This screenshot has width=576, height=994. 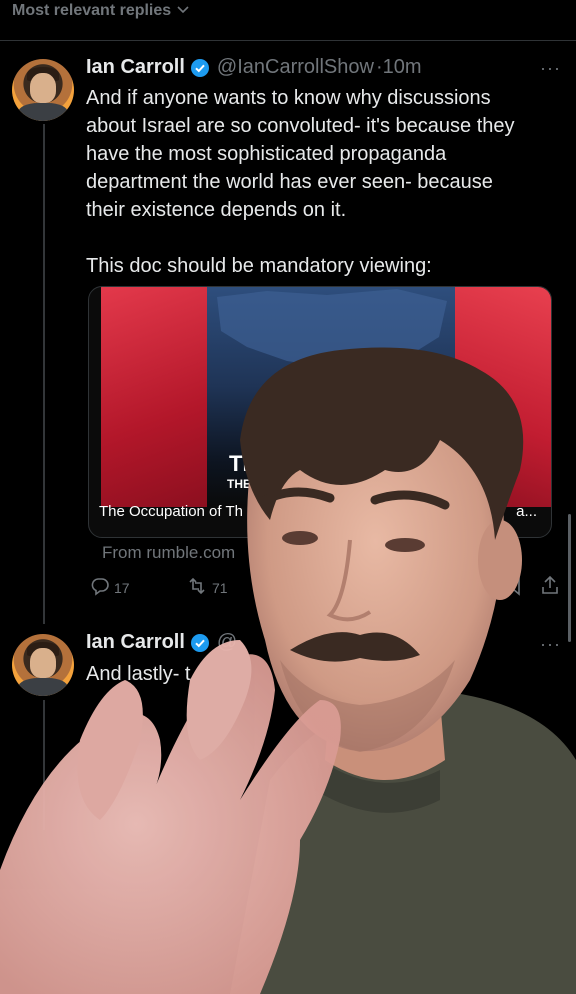 What do you see at coordinates (323, 674) in the screenshot?
I see `tweet-body: And lastly- t` at bounding box center [323, 674].